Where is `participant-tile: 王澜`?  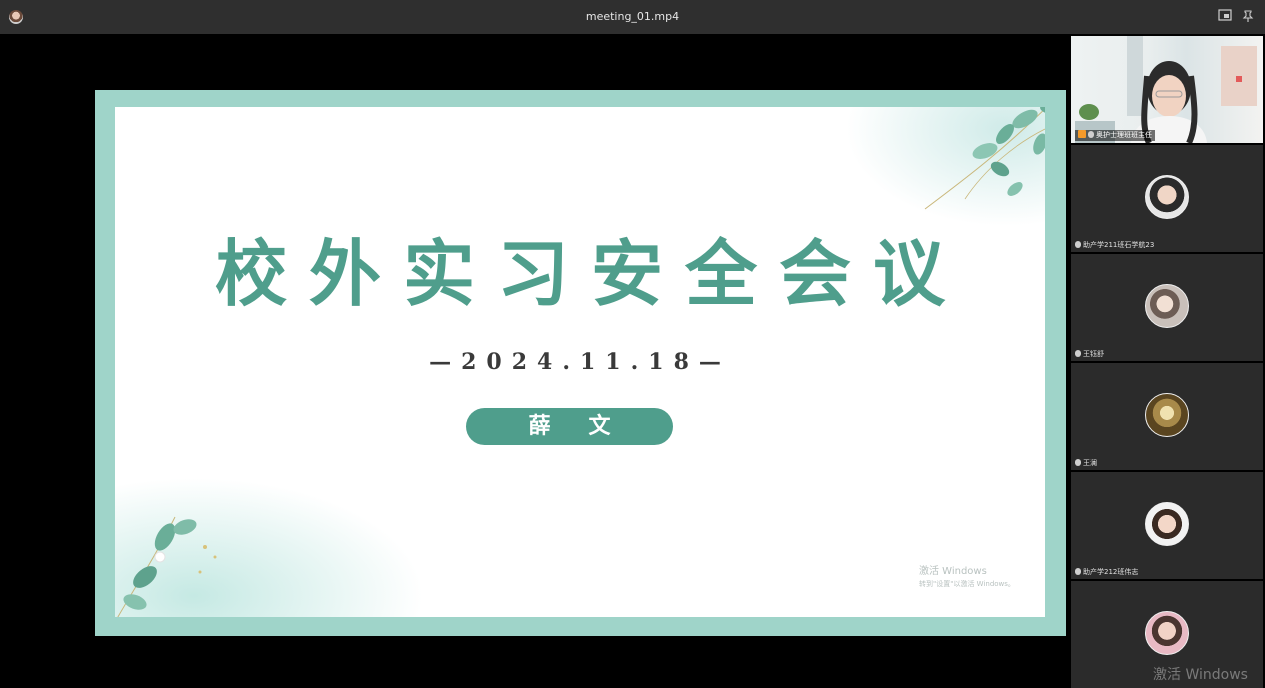 participant-tile: 王澜 is located at coordinates (1167, 416).